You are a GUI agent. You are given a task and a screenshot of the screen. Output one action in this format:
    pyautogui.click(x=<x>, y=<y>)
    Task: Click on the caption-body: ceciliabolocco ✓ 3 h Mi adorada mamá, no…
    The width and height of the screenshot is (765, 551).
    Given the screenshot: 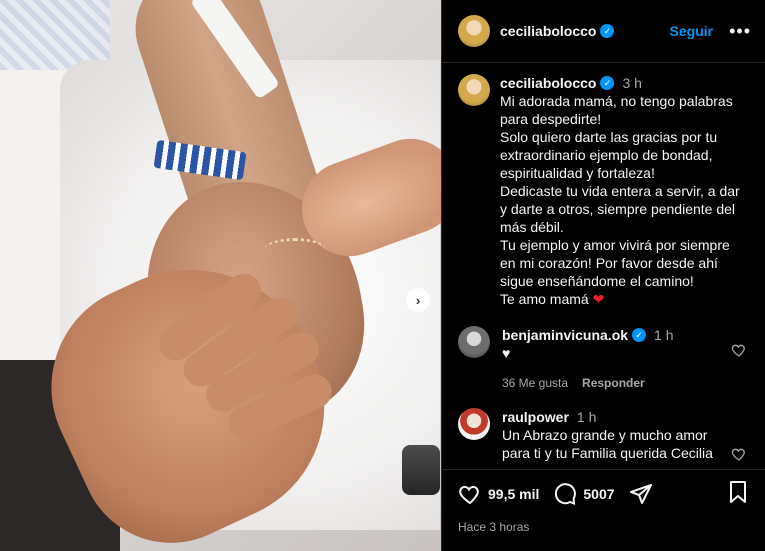 What is the action you would take?
    pyautogui.click(x=622, y=191)
    